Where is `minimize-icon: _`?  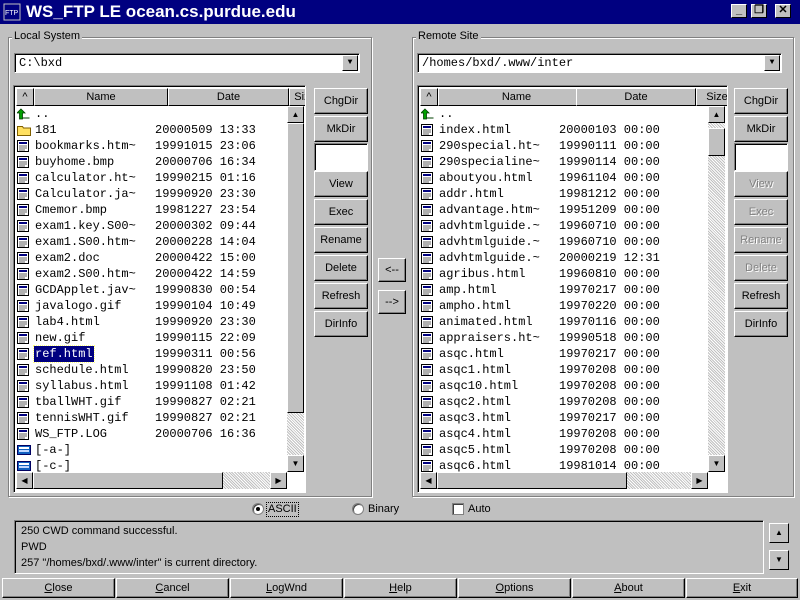 minimize-icon: _ is located at coordinates (739, 11).